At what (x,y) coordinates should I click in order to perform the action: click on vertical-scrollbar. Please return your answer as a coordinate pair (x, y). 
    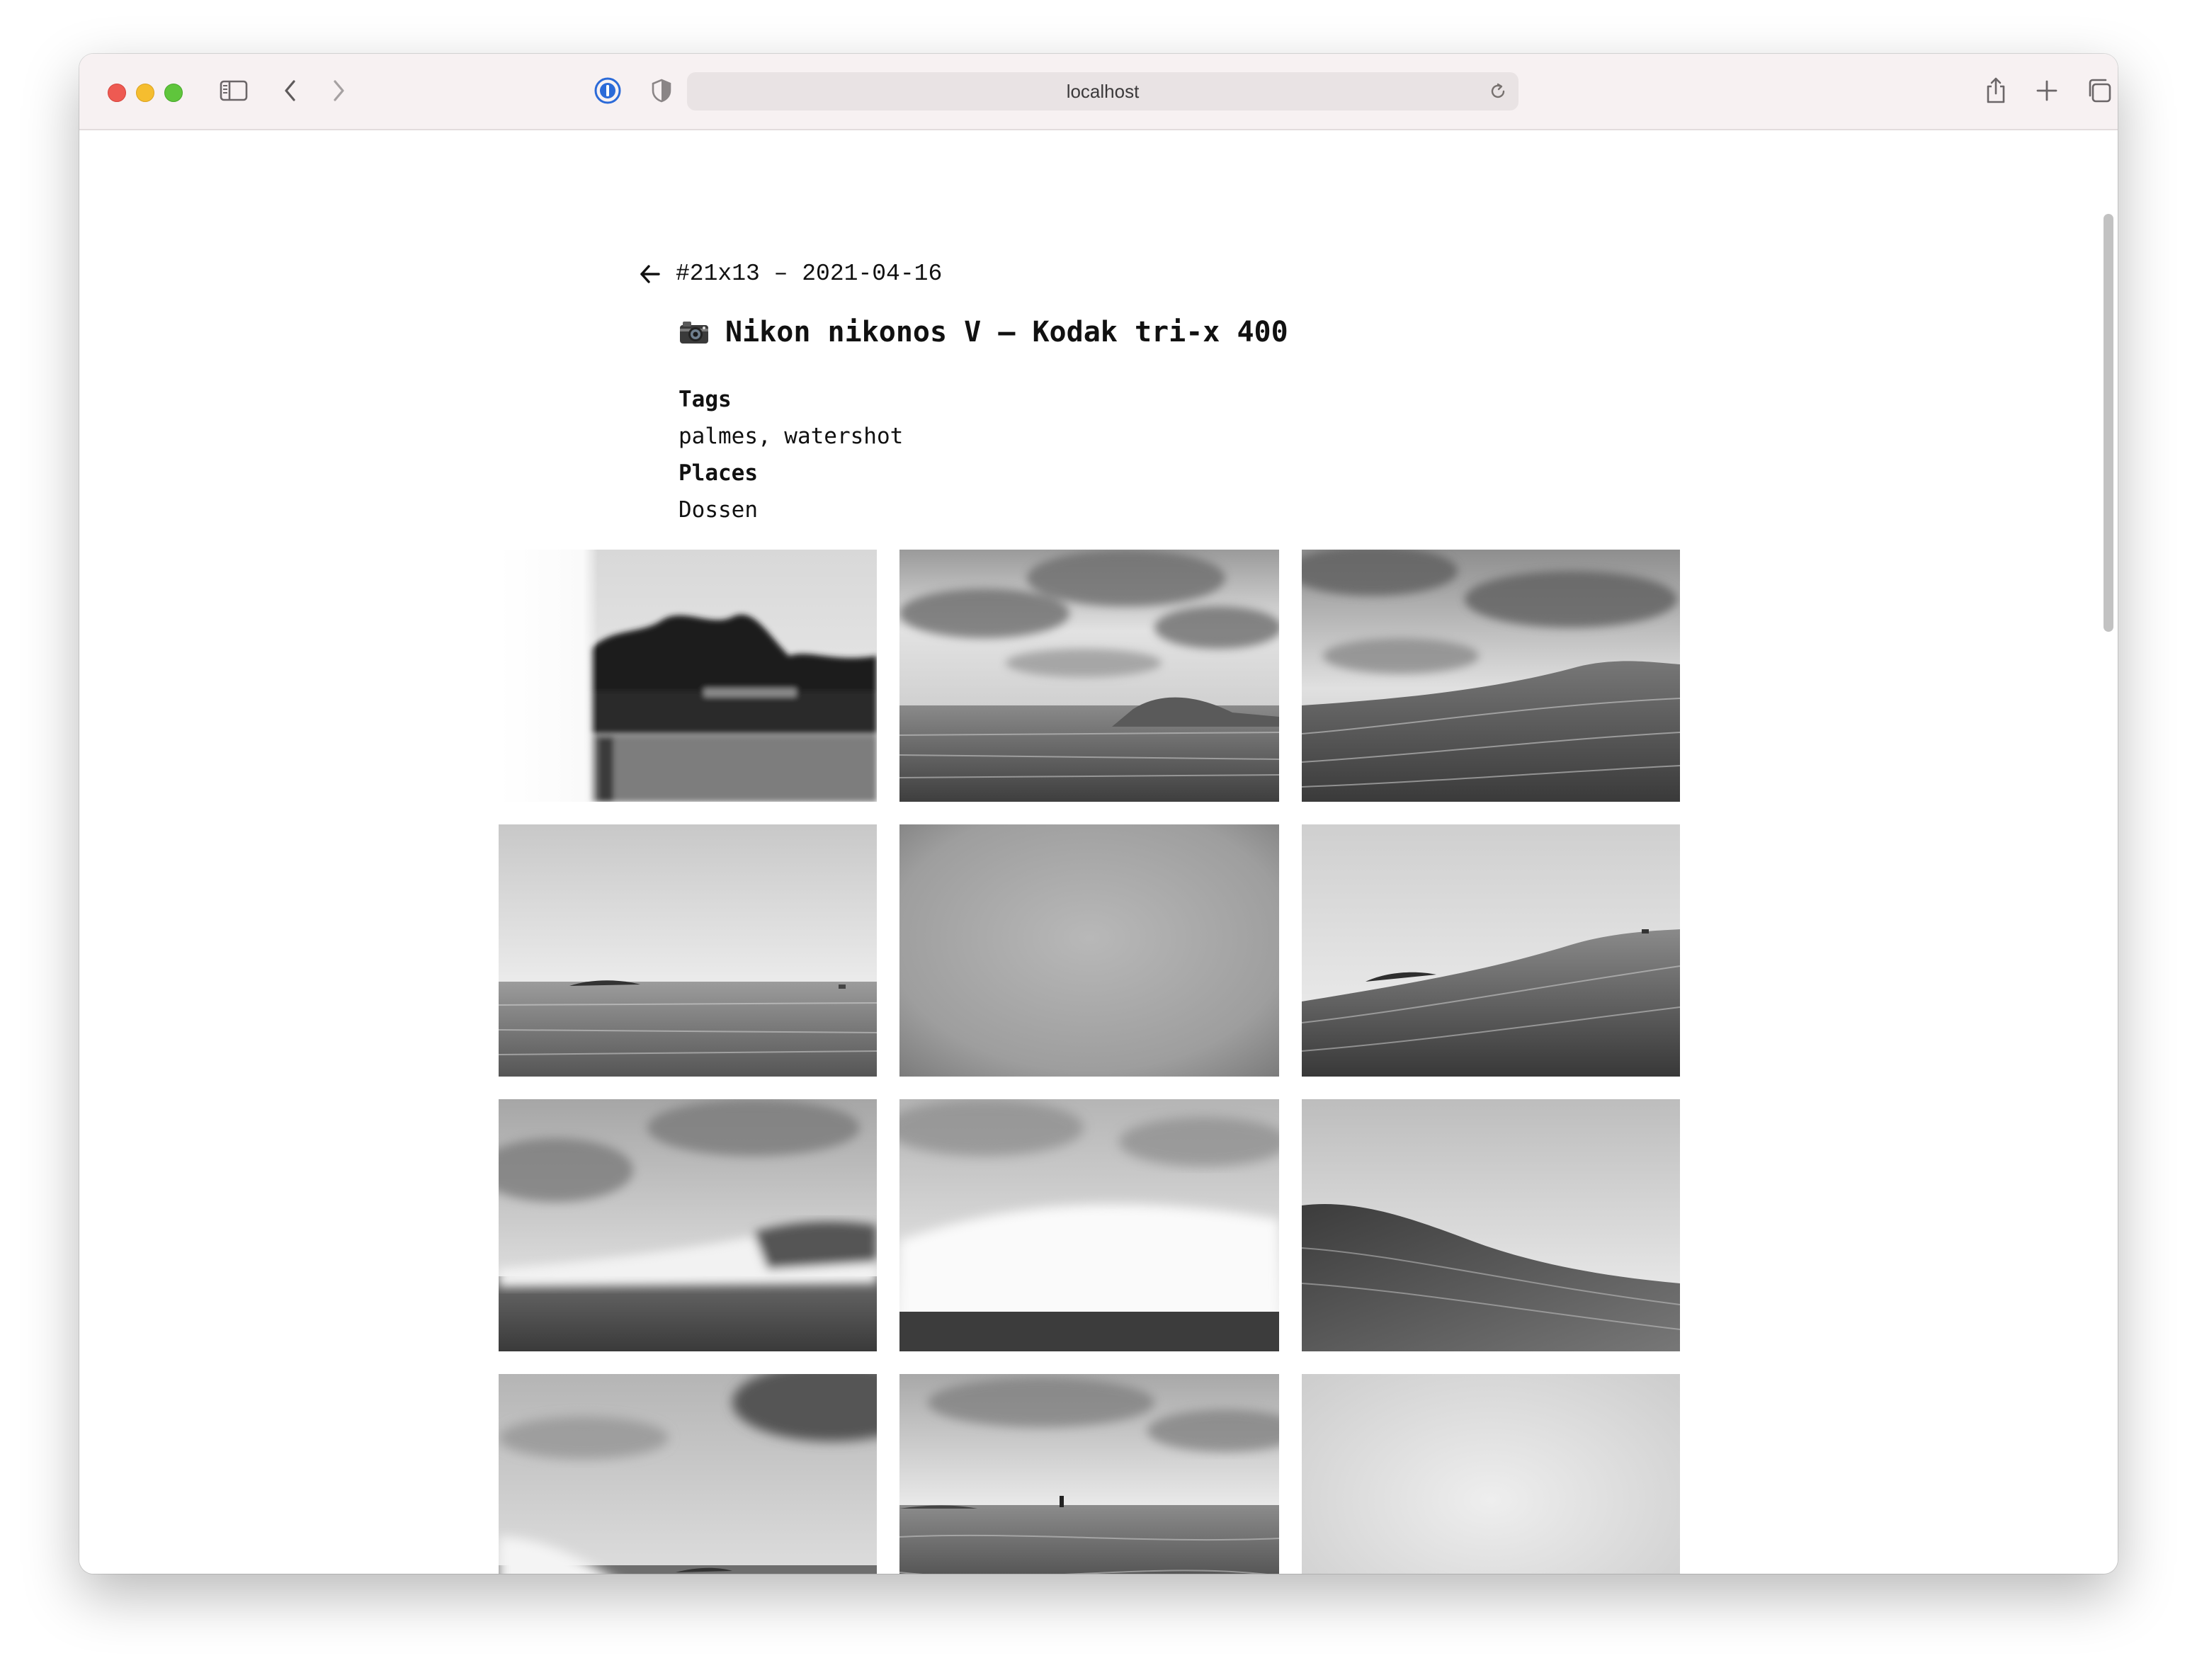
    Looking at the image, I should click on (2108, 423).